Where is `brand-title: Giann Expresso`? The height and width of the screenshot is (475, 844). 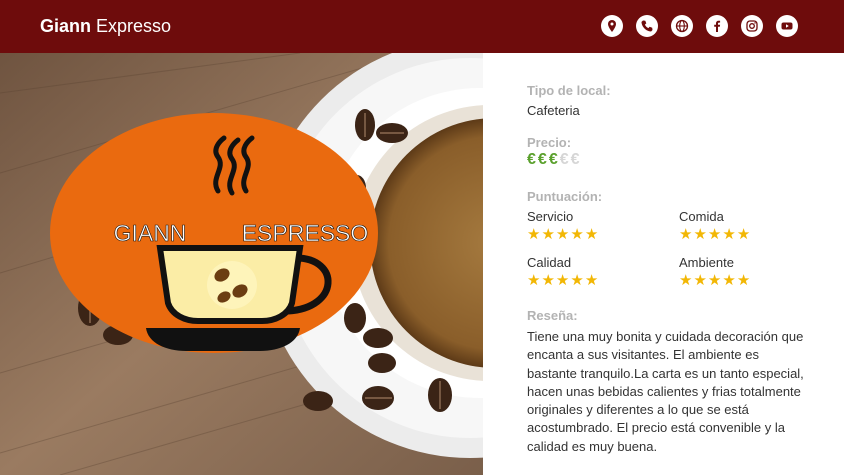
brand-title: Giann Expresso is located at coordinates (105, 26).